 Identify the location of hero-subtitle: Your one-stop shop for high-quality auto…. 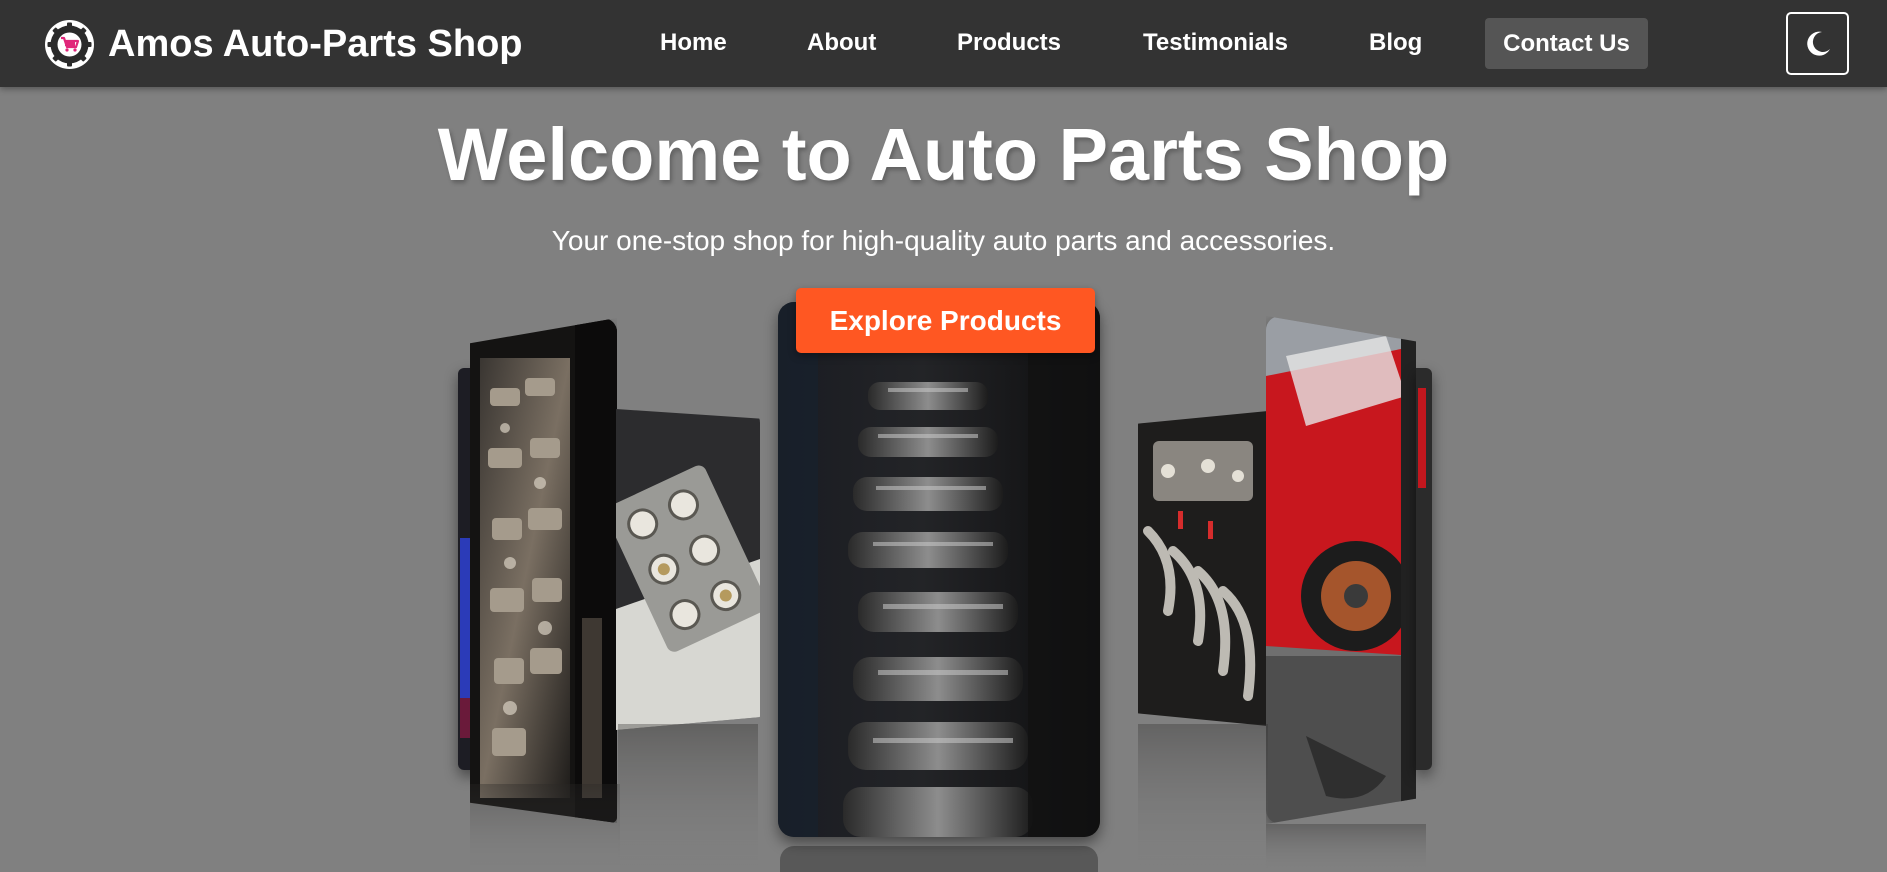
(943, 240).